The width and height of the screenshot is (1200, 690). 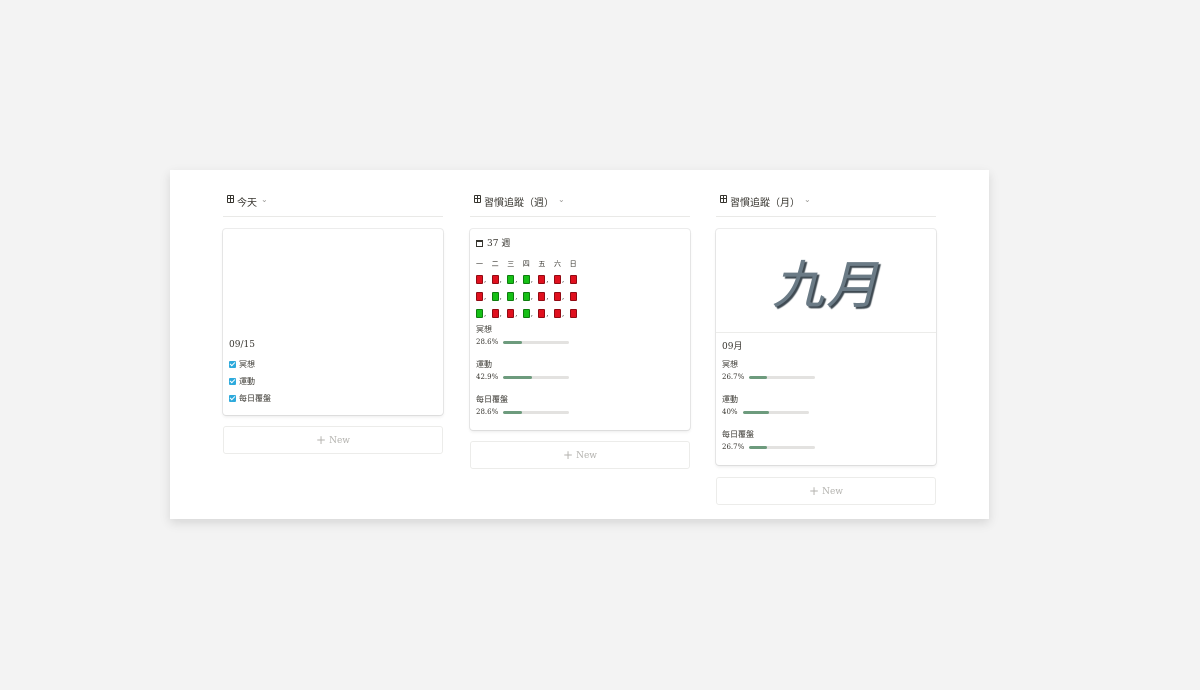 I want to click on weekday-label: 四, so click(x=526, y=264).